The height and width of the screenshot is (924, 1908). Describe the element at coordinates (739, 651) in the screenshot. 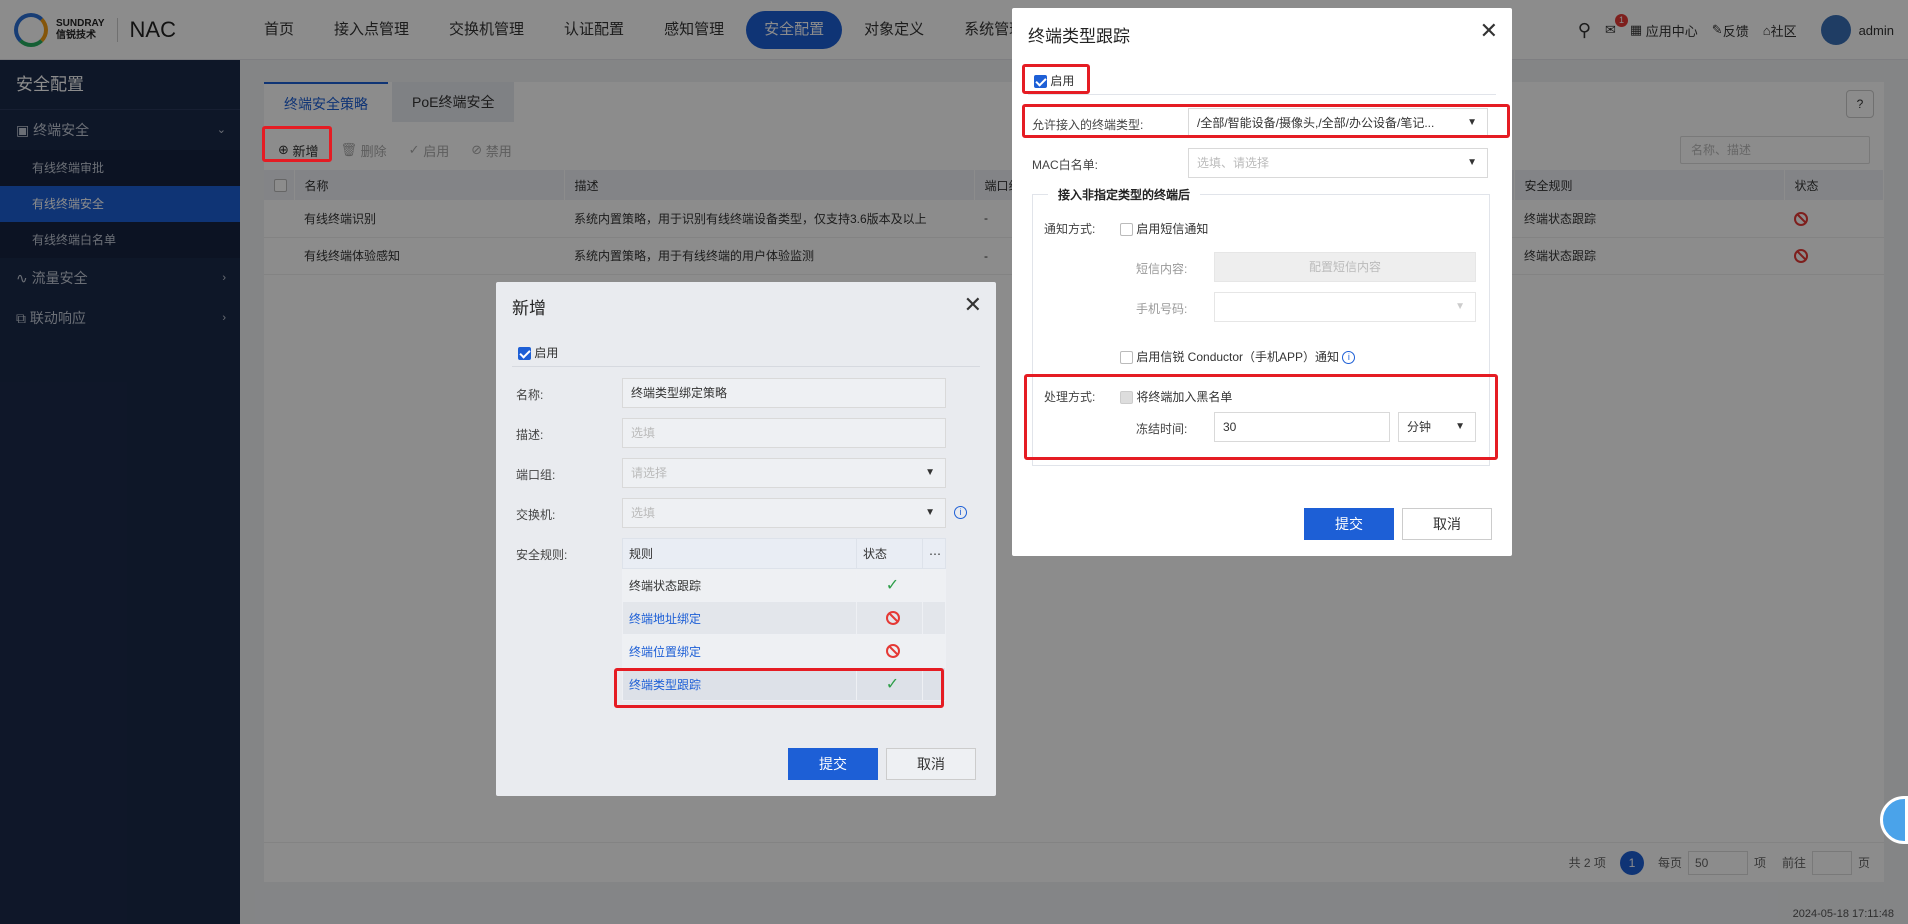

I see `rule-name: 终端位置绑定` at that location.